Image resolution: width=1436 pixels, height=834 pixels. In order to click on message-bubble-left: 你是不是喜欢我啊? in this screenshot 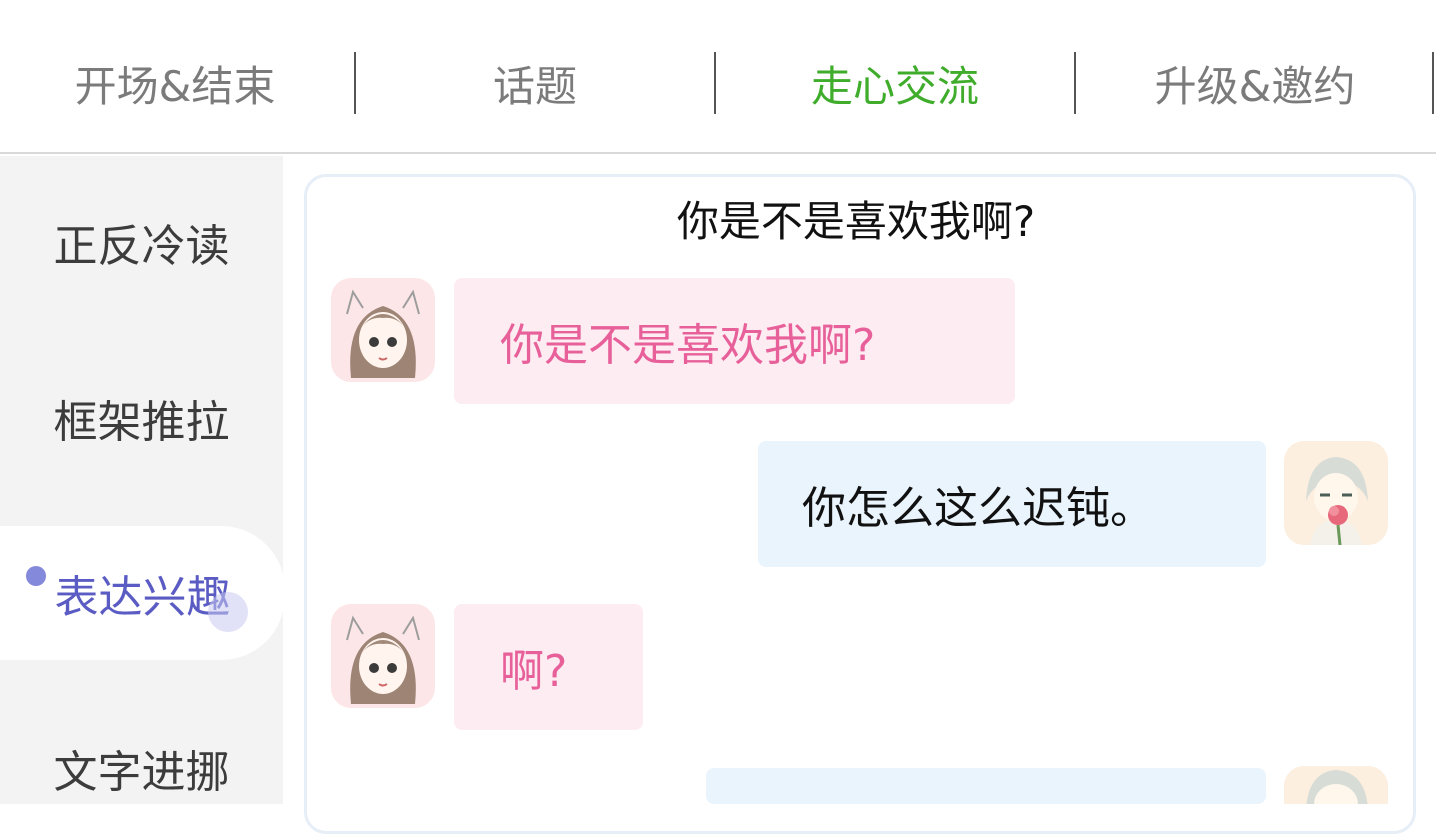, I will do `click(734, 341)`.